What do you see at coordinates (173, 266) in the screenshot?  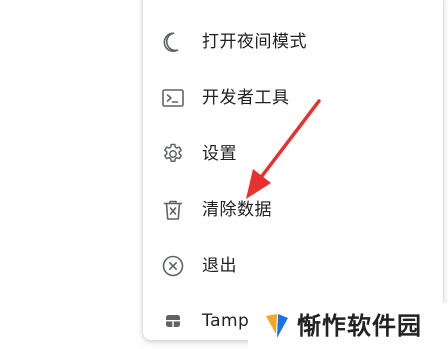 I see `close-circle-icon` at bounding box center [173, 266].